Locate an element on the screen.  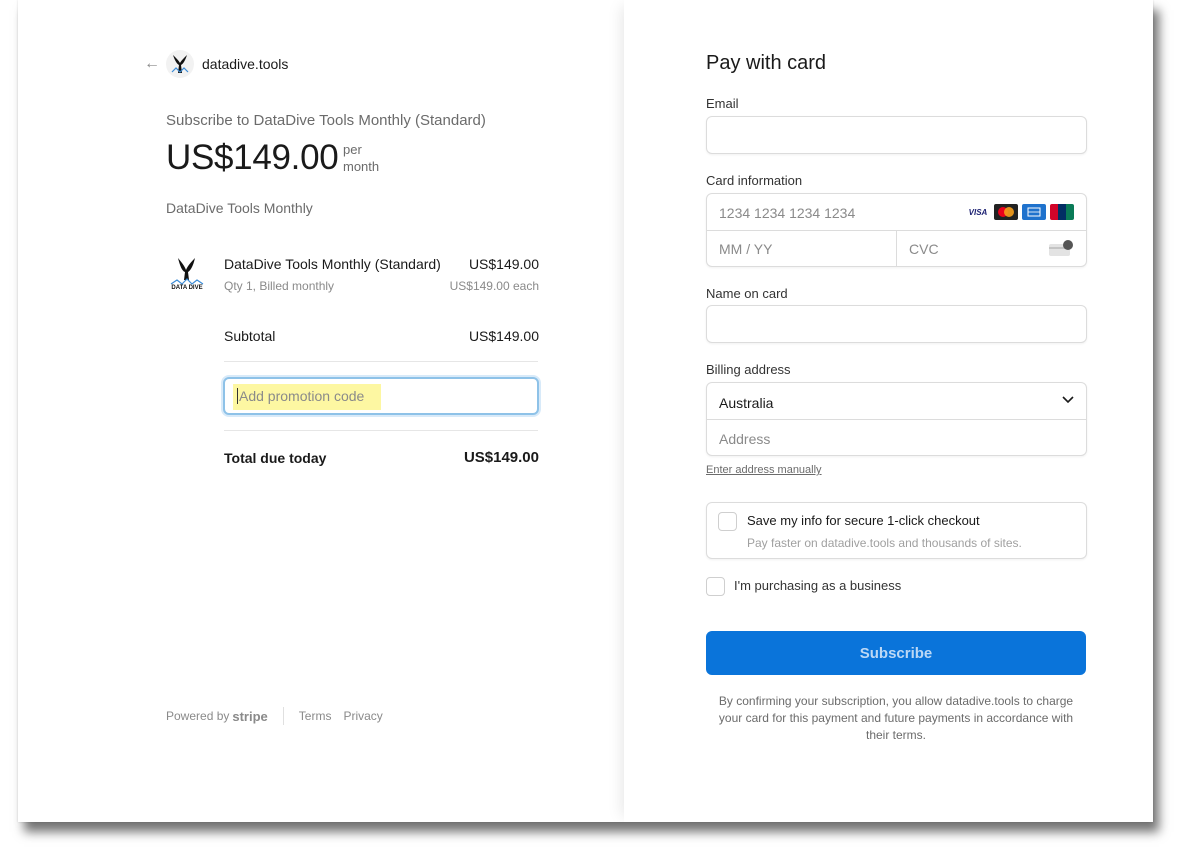
privacy-link: Privacy is located at coordinates (362, 716).